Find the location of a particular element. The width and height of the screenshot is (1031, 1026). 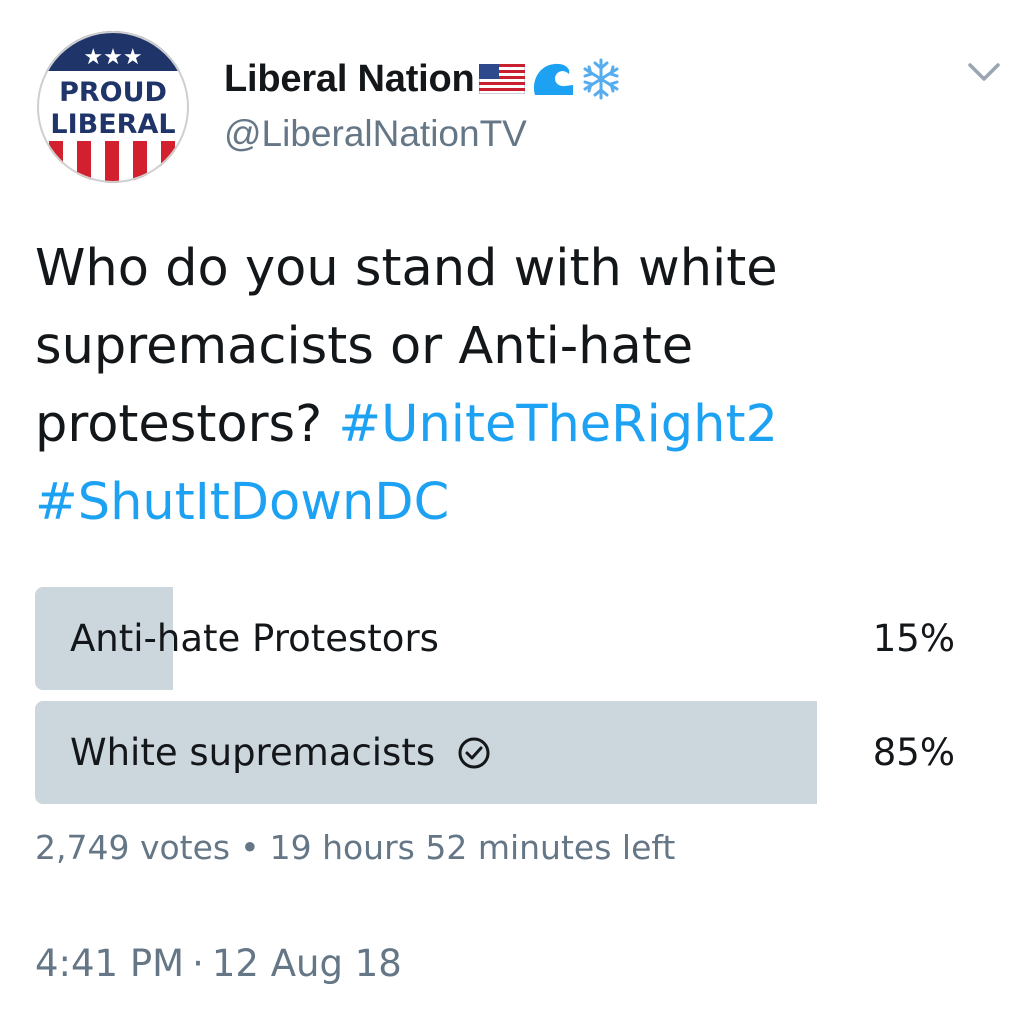

avatar: ★★★ PROUD LIBERAL is located at coordinates (113, 107).